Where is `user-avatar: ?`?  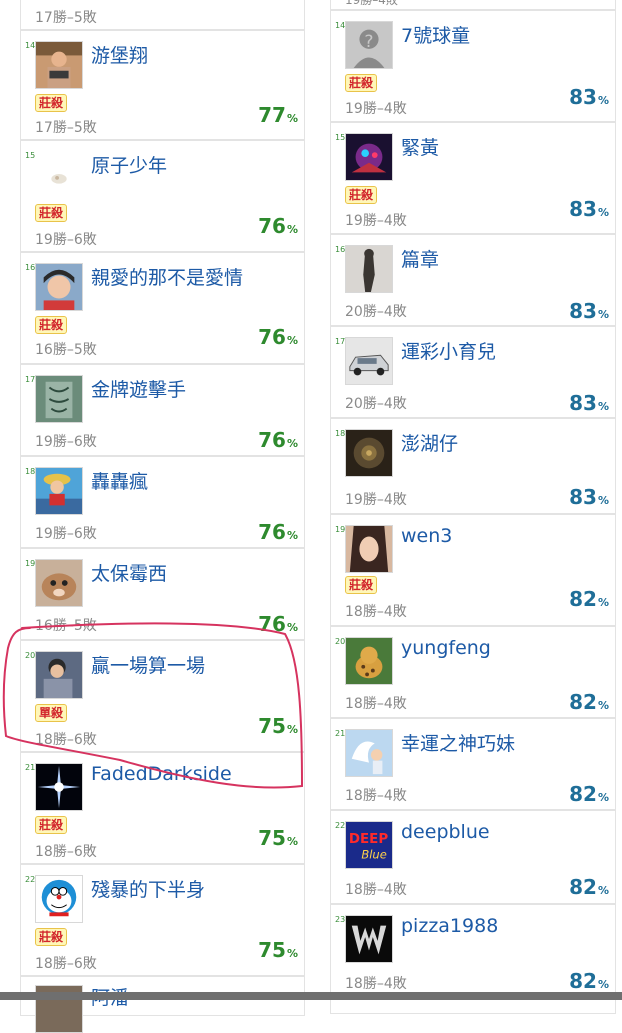
user-avatar: ? is located at coordinates (369, 45).